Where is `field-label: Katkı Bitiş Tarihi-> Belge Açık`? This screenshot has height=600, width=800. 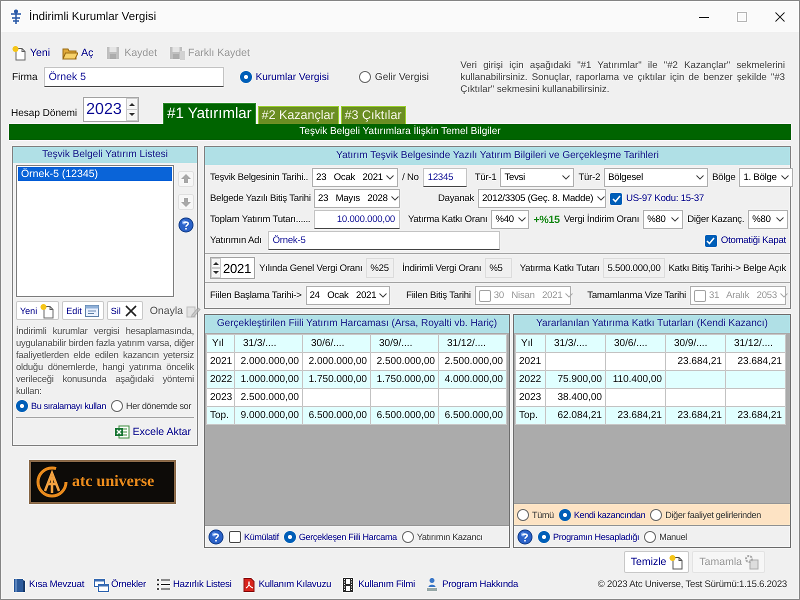 field-label: Katkı Bitiş Tarihi-> Belge Açık is located at coordinates (727, 268).